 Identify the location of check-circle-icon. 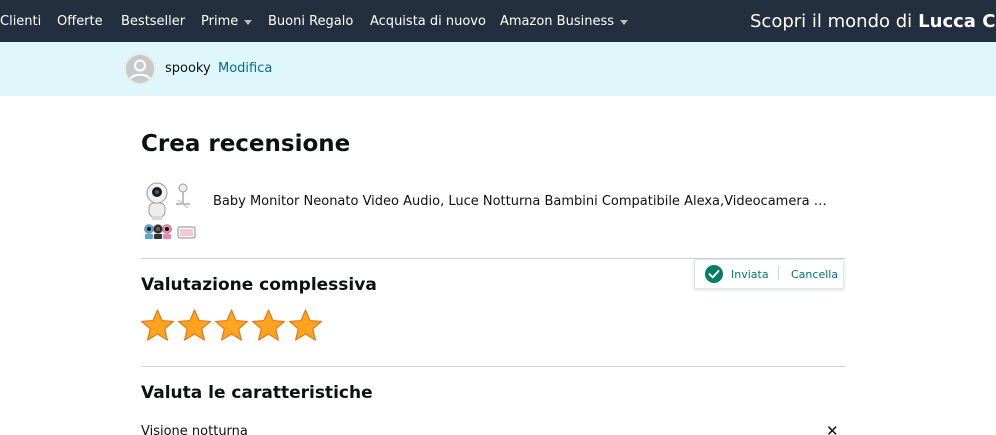
(714, 274).